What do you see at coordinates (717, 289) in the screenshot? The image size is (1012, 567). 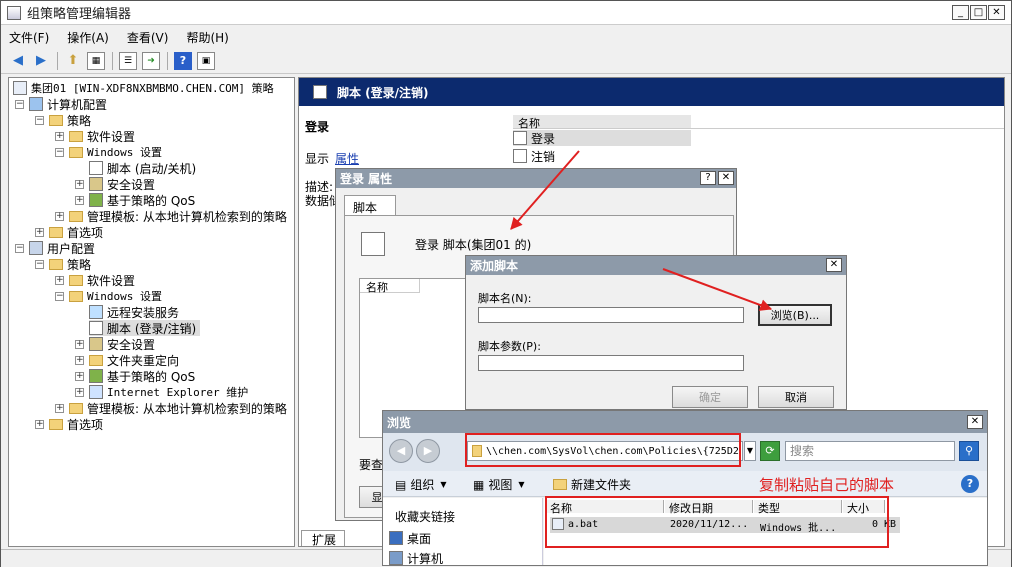 I see `arrow-to-browse-button` at bounding box center [717, 289].